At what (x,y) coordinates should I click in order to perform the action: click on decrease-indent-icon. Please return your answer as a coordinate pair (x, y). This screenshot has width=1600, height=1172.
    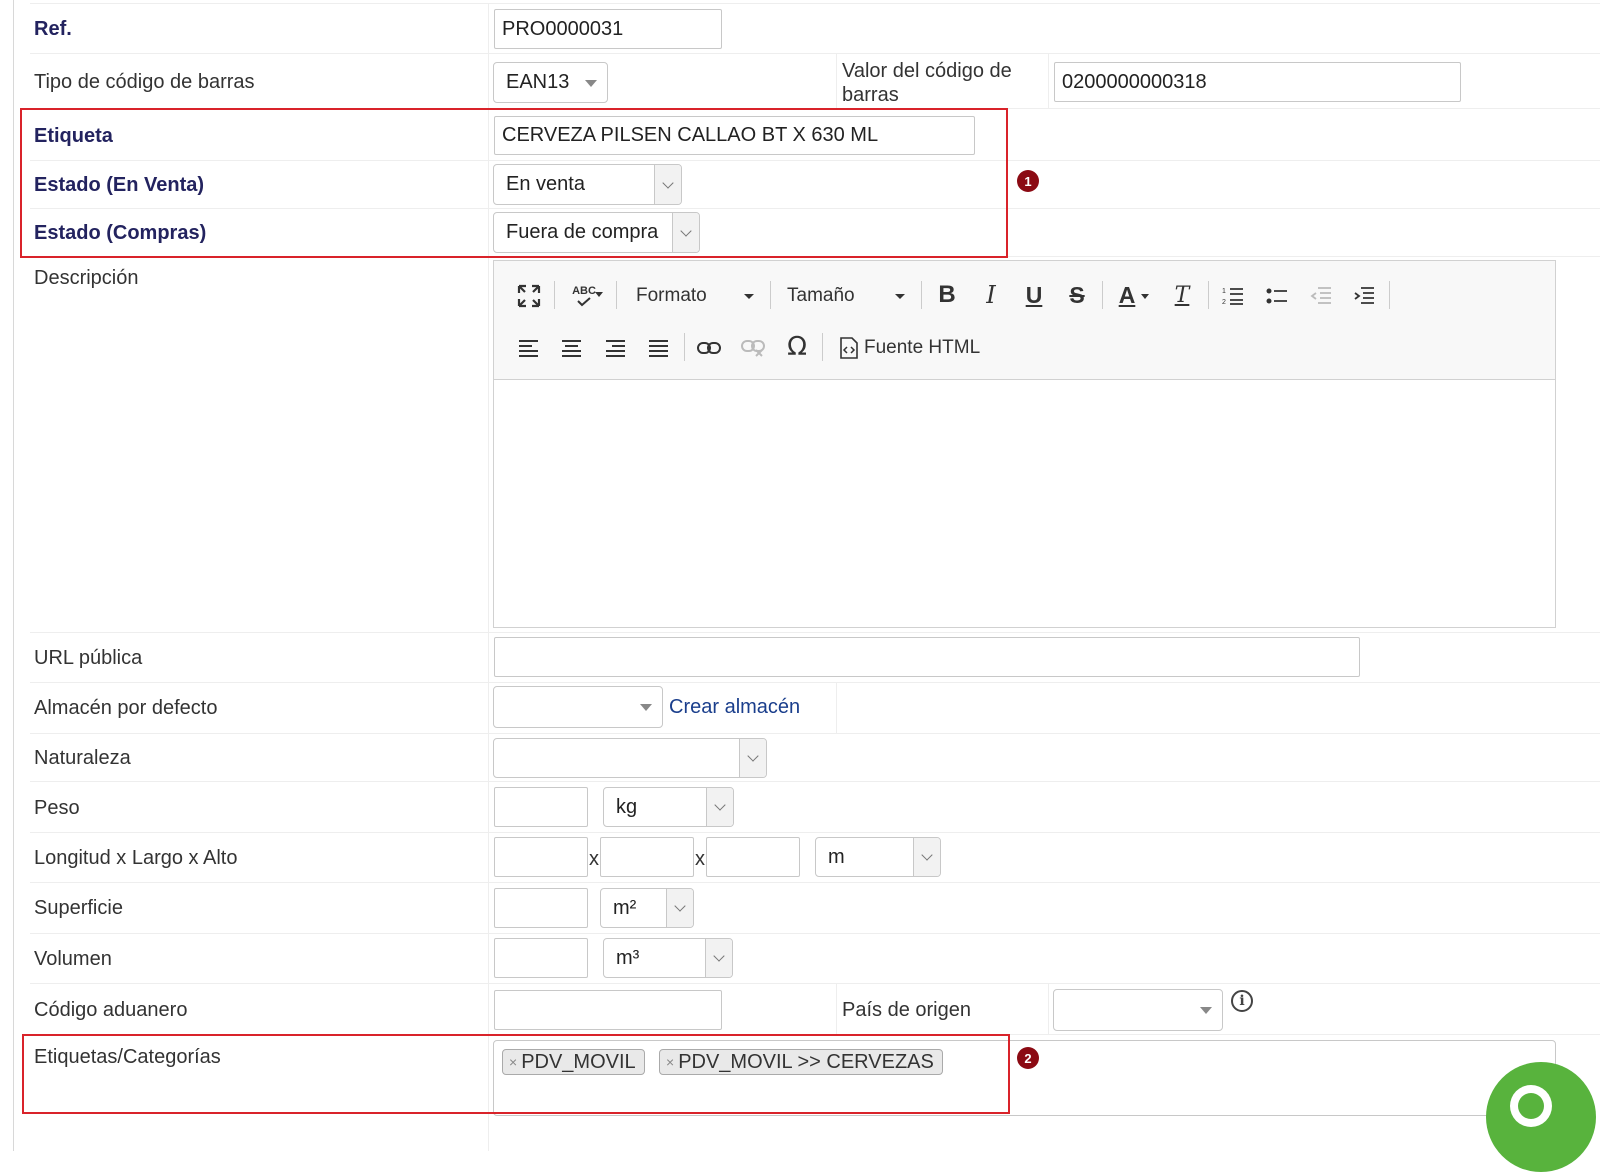
    Looking at the image, I should click on (1321, 296).